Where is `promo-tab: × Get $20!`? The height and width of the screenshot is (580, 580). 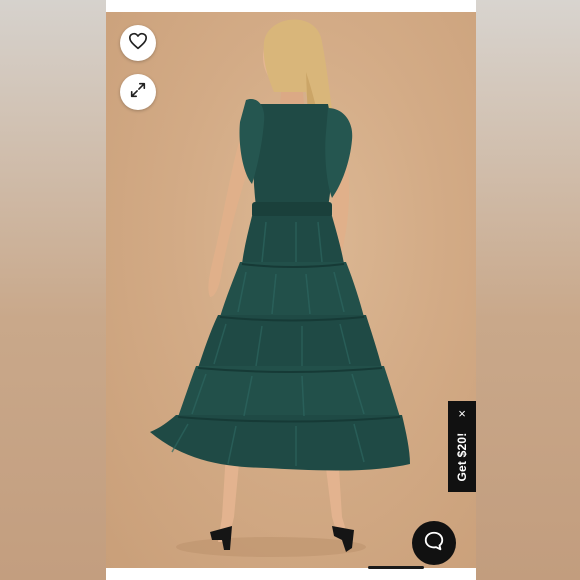
promo-tab: × Get $20! is located at coordinates (462, 446).